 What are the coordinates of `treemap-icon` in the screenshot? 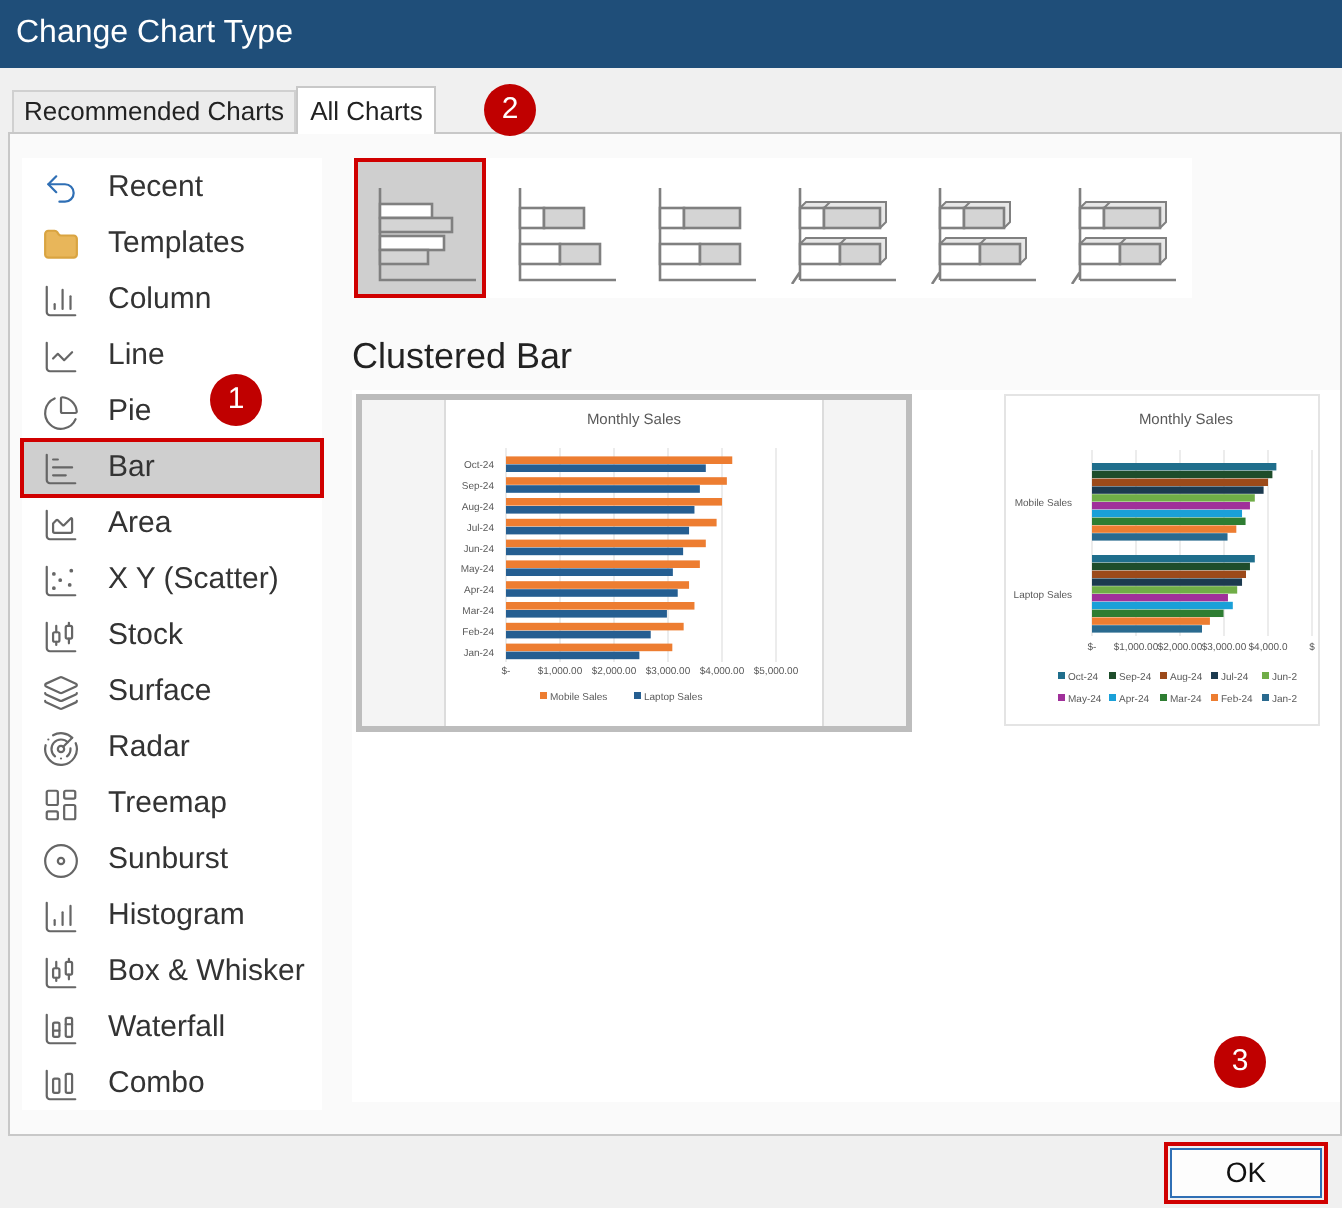 It's located at (61, 804).